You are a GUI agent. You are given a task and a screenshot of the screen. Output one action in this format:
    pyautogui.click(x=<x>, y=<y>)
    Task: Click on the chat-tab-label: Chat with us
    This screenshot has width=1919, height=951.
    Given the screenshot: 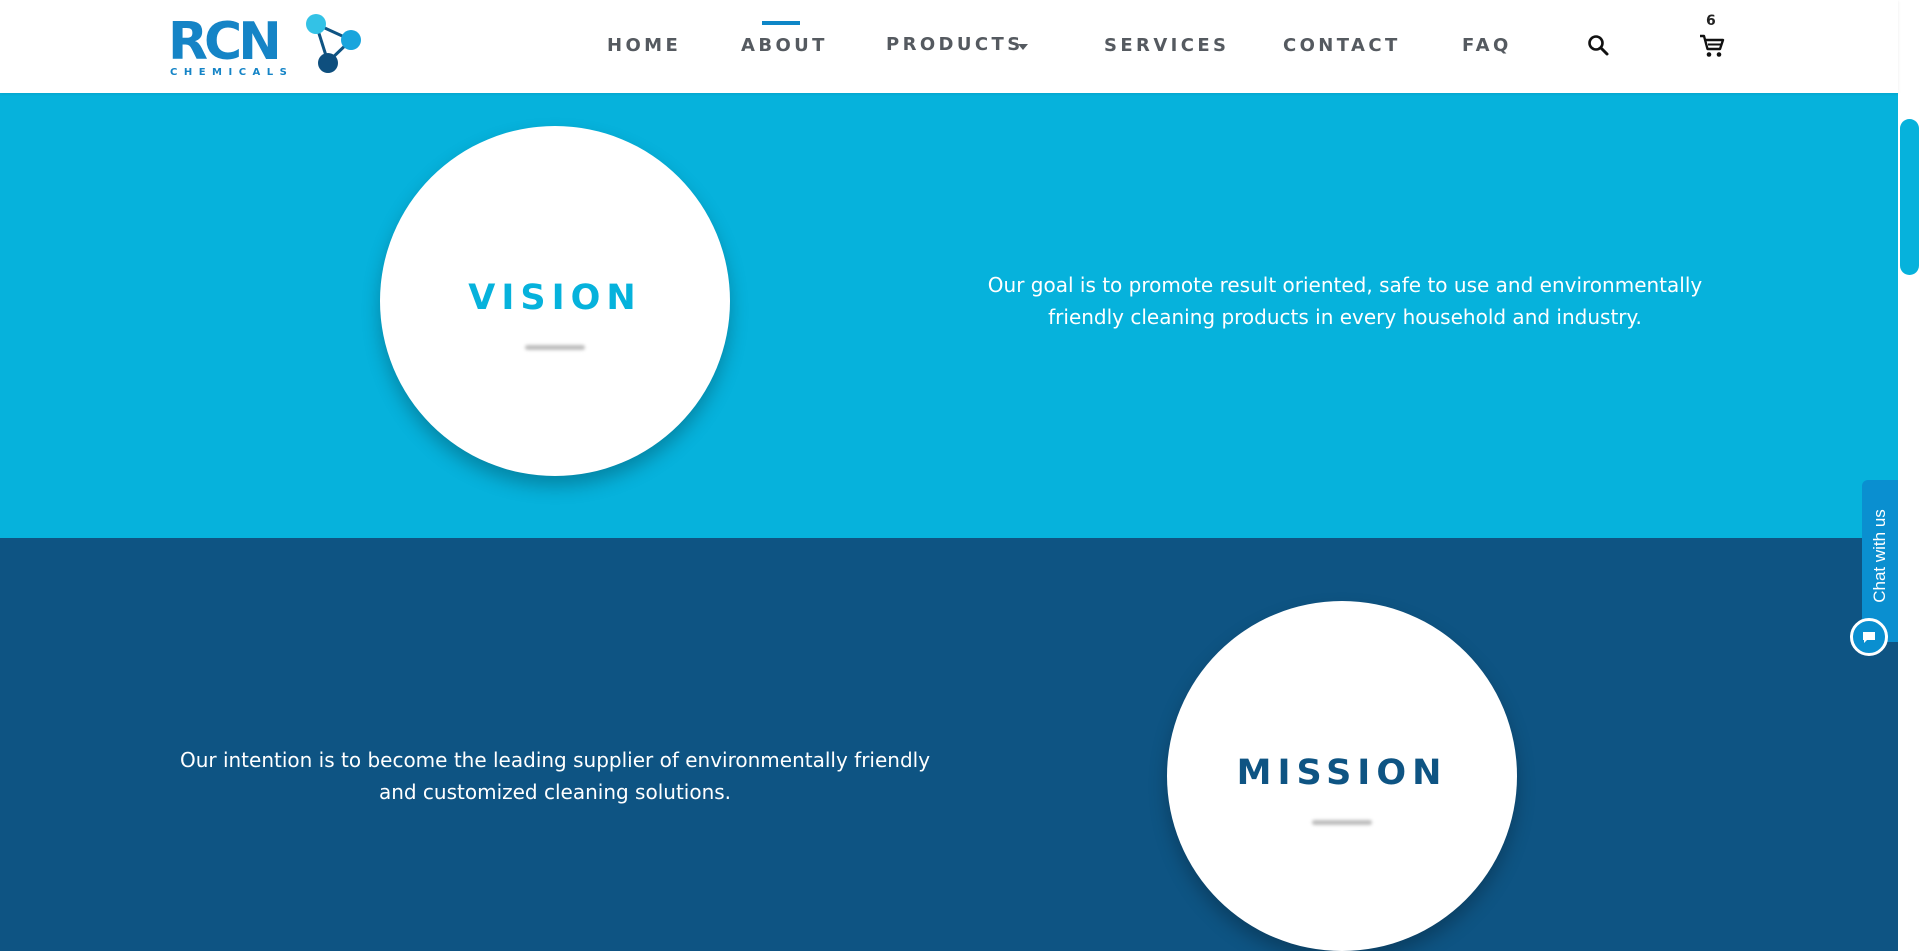 What is the action you would take?
    pyautogui.click(x=1880, y=556)
    